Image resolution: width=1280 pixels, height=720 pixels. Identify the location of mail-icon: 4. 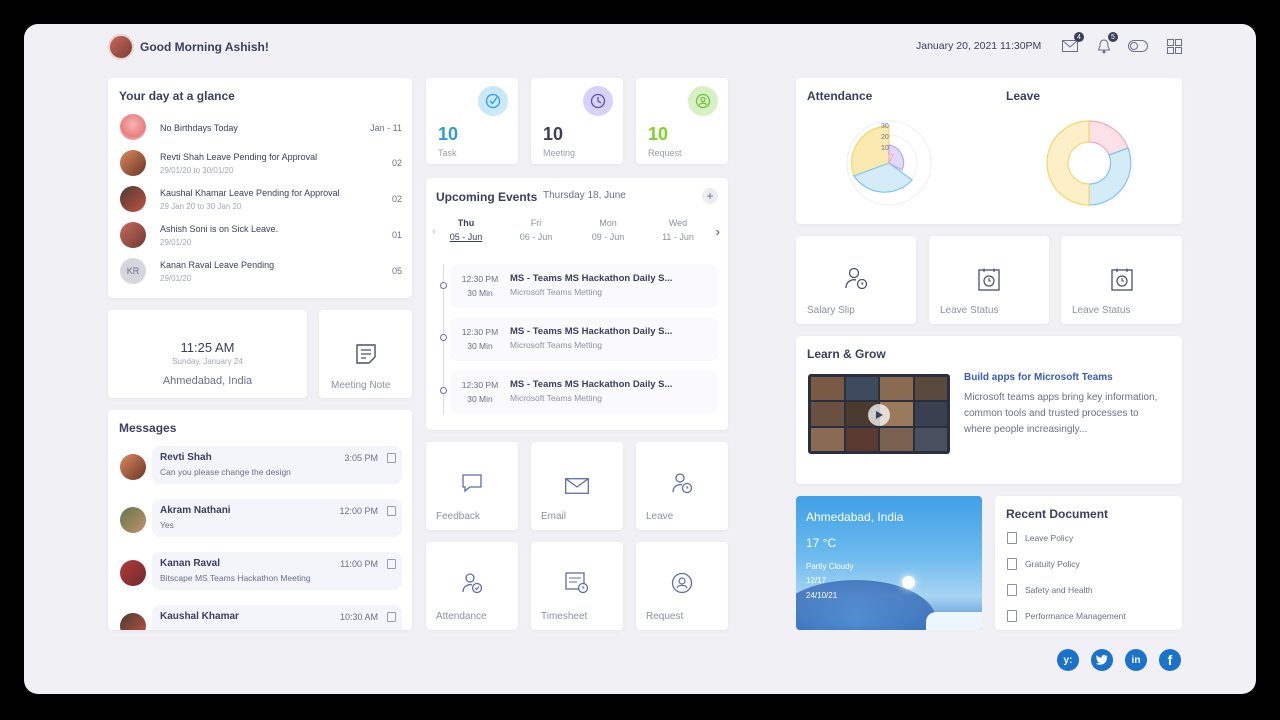
(1072, 44).